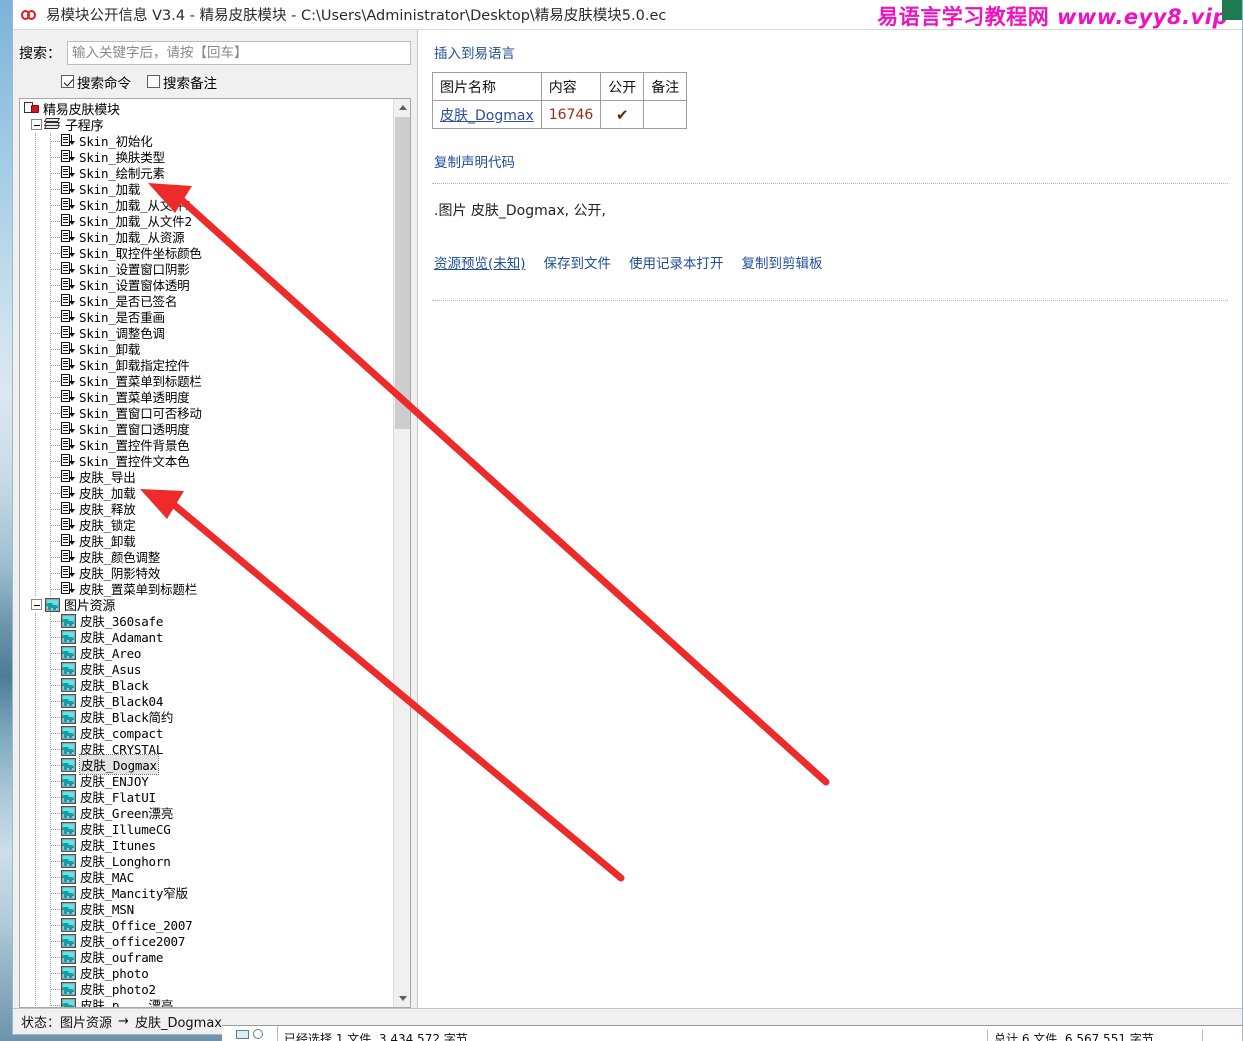 The width and height of the screenshot is (1243, 1041). What do you see at coordinates (207, 972) in the screenshot?
I see `tree-item: 皮肤_photo` at bounding box center [207, 972].